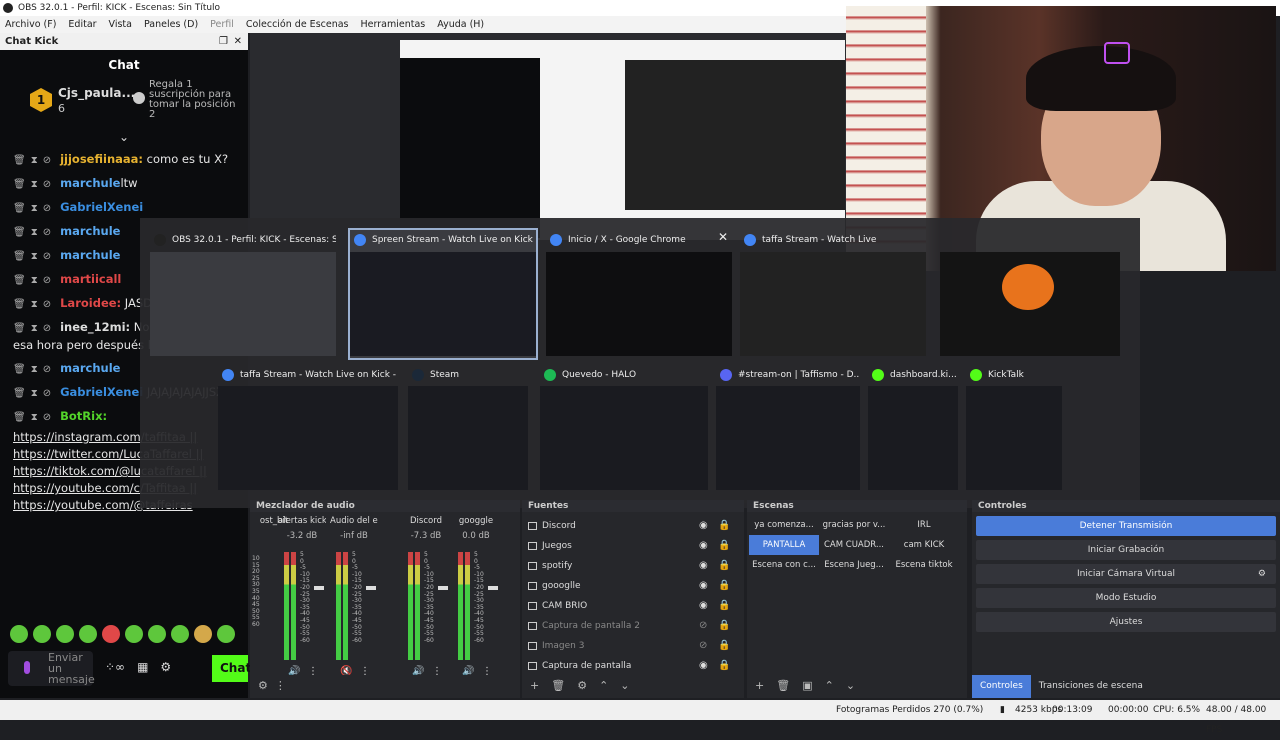 The height and width of the screenshot is (740, 1280). Describe the element at coordinates (783, 686) in the screenshot. I see `remove-scene-icon: 🗑` at that location.